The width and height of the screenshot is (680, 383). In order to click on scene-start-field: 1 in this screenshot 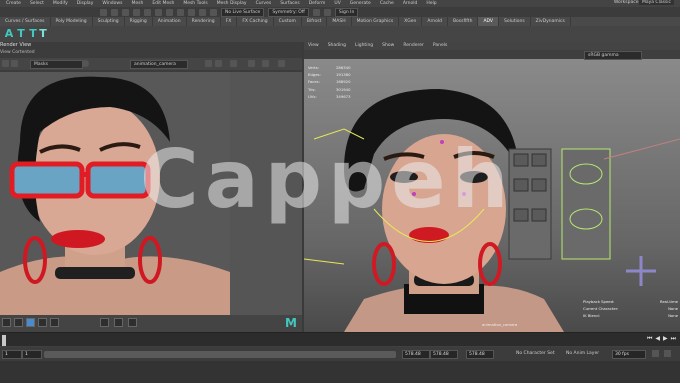, I will do `click(12, 354)`.